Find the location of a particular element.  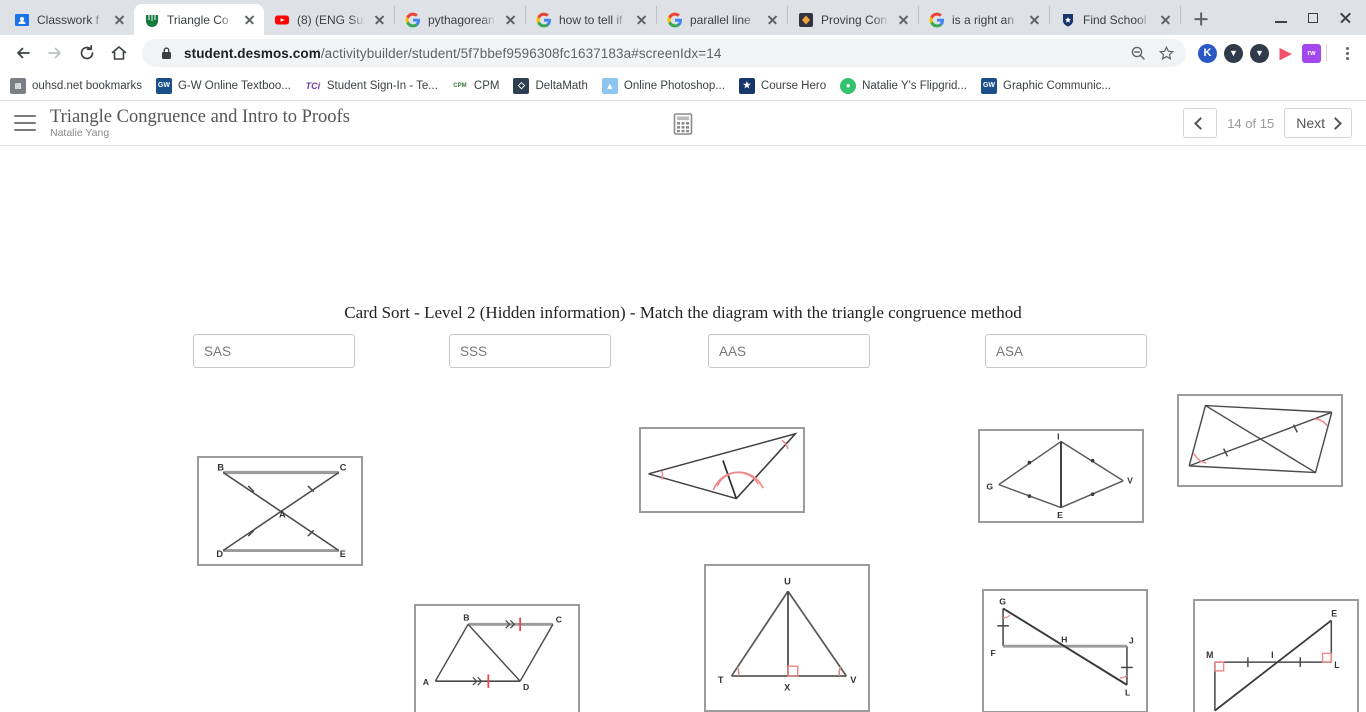

google-icon is located at coordinates (936, 19).